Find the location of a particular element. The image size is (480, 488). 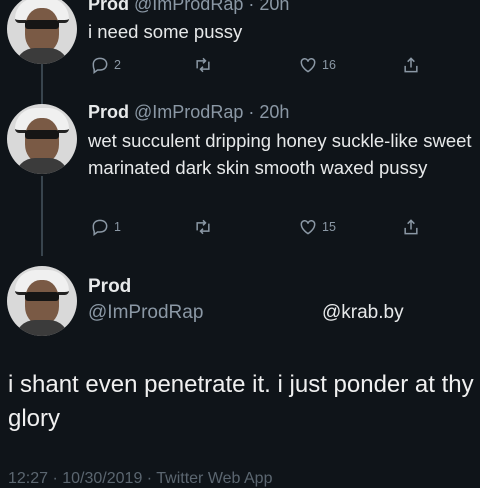

watermark: @krab.by is located at coordinates (363, 312).